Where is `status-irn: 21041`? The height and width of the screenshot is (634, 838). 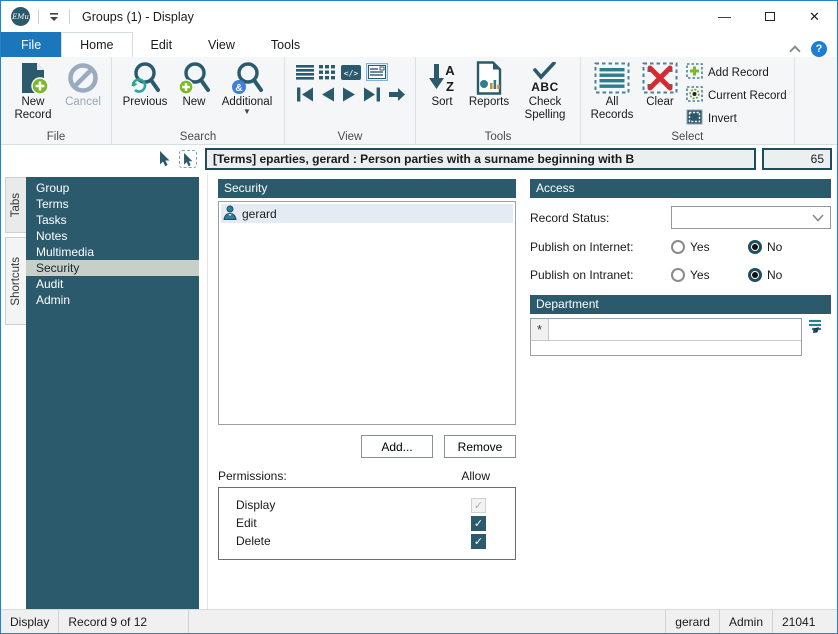 status-irn: 21041 is located at coordinates (799, 621).